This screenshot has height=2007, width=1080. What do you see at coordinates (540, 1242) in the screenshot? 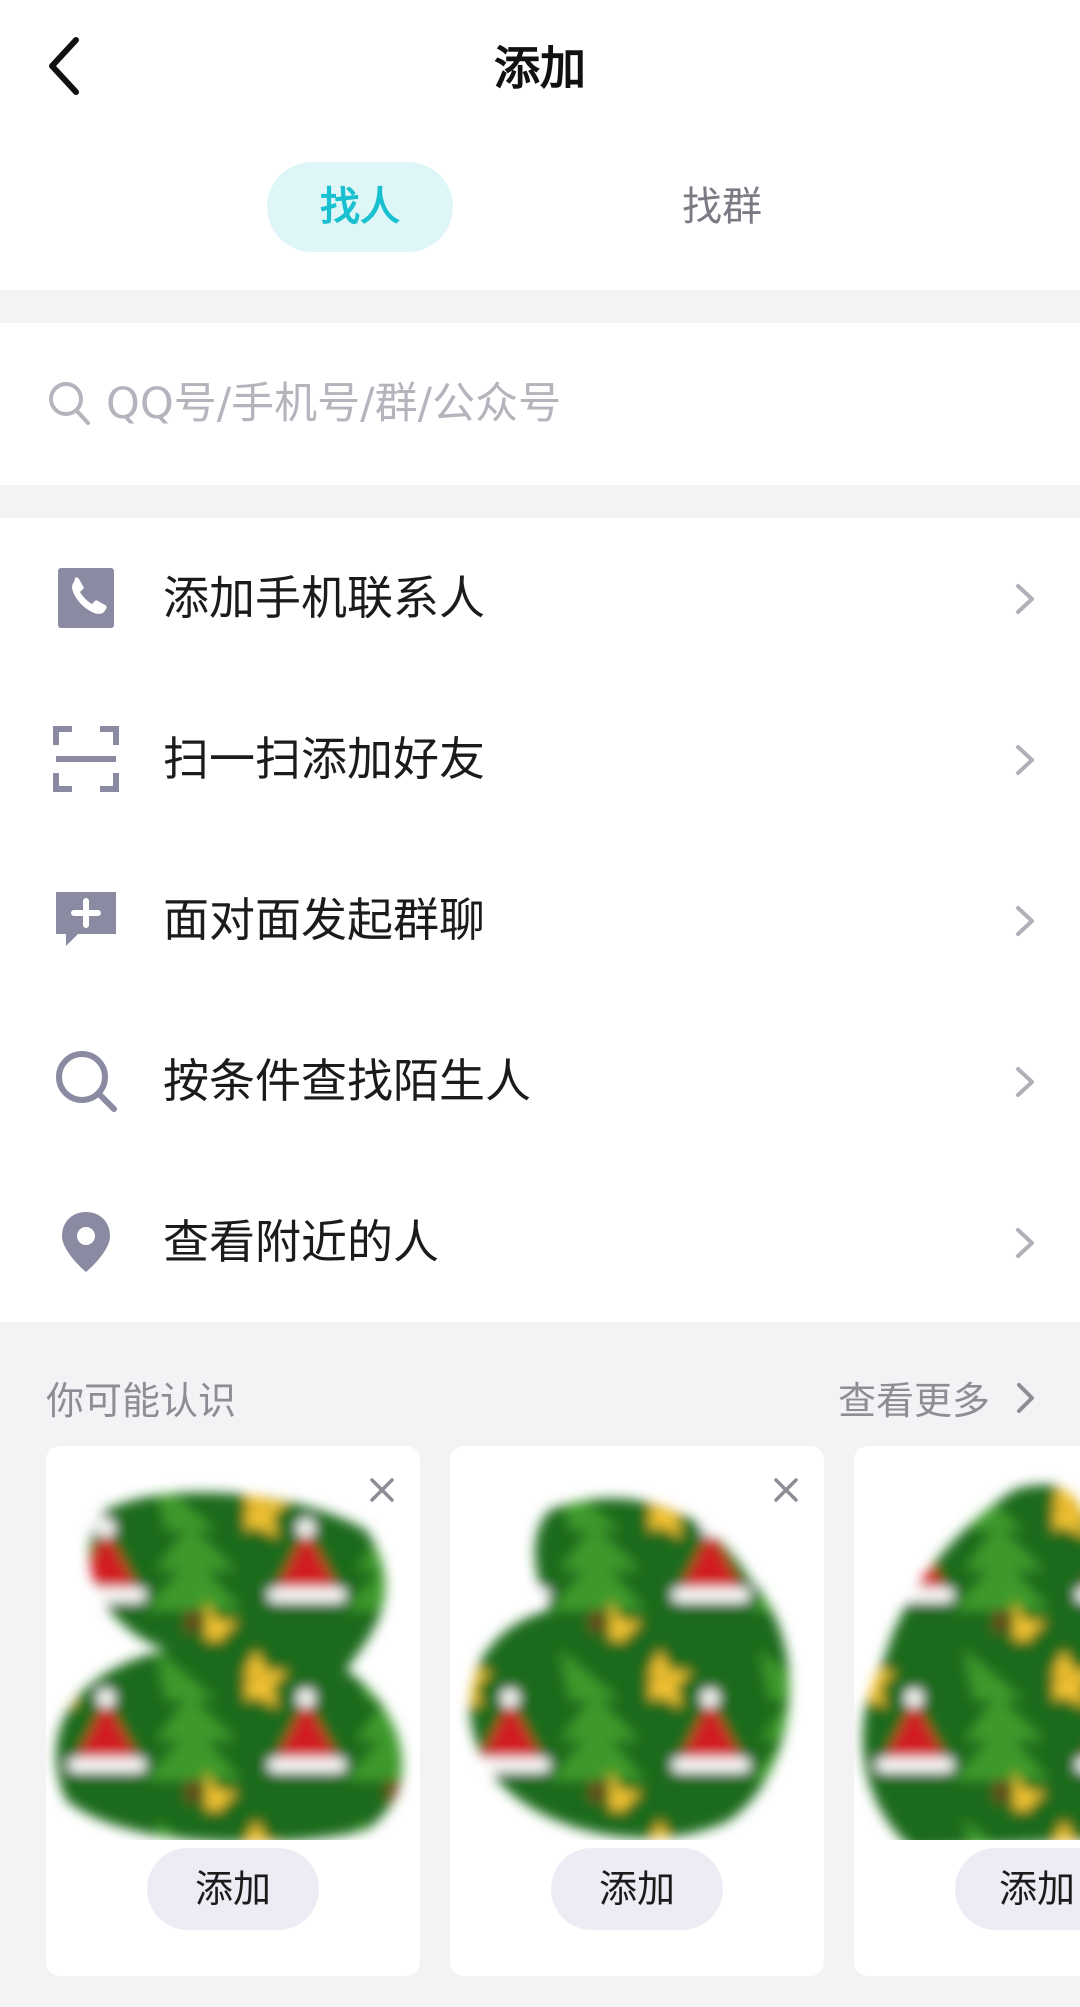
I see `menu-item-nearby-people: 查看附近的人` at bounding box center [540, 1242].